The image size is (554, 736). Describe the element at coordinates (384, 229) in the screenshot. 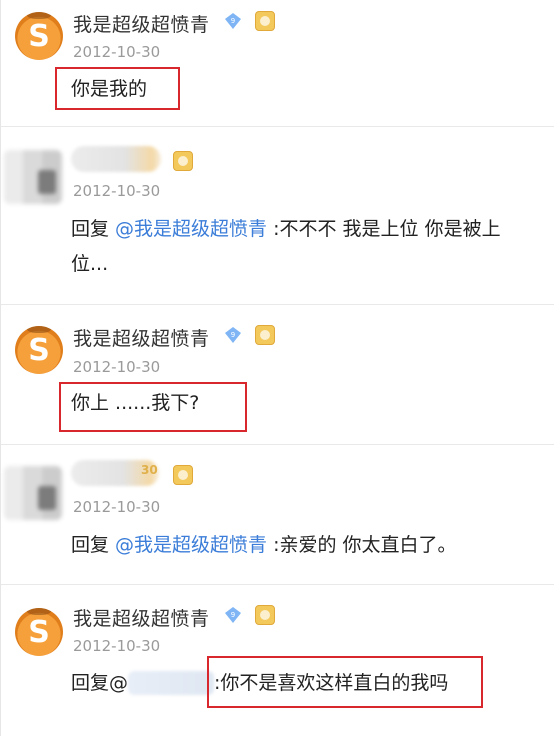

I see `reply-text: :不不不 我是上位 你是被上` at that location.